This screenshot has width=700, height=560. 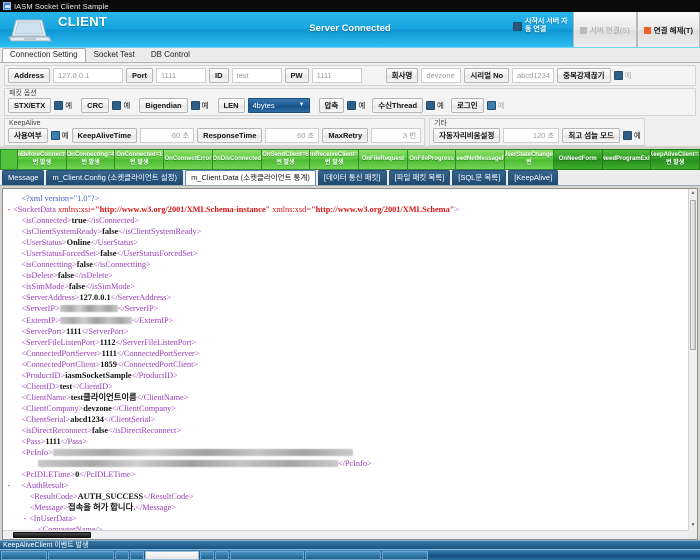 I want to click on recv-thread-checkbox, so click(x=431, y=105).